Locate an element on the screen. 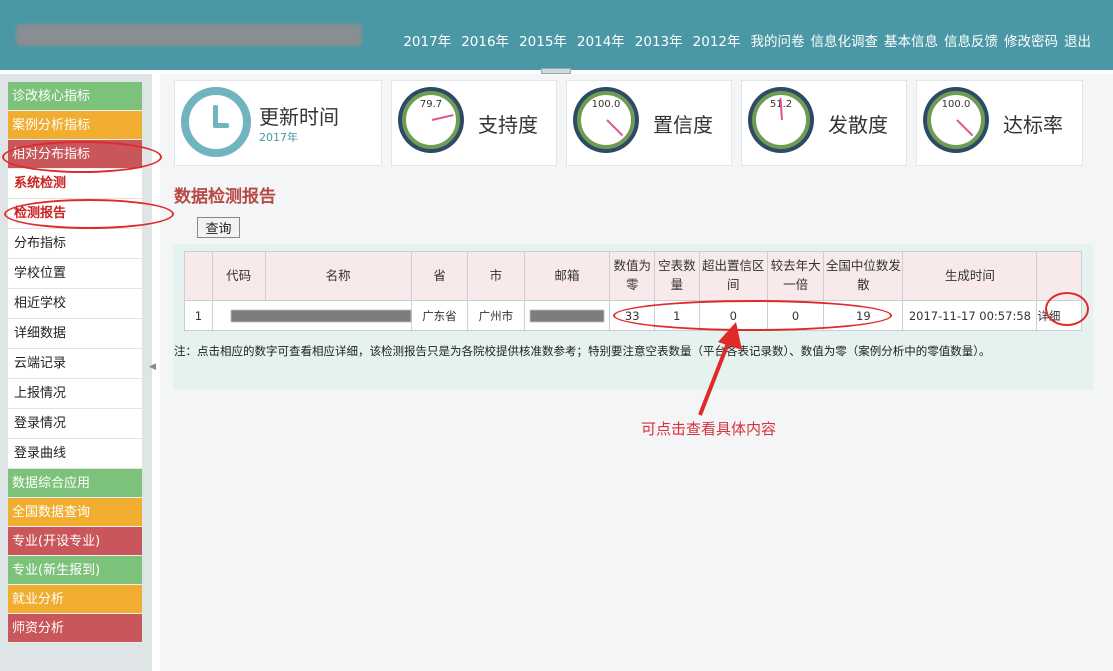  gauge-icon: 79.7 is located at coordinates (431, 120).